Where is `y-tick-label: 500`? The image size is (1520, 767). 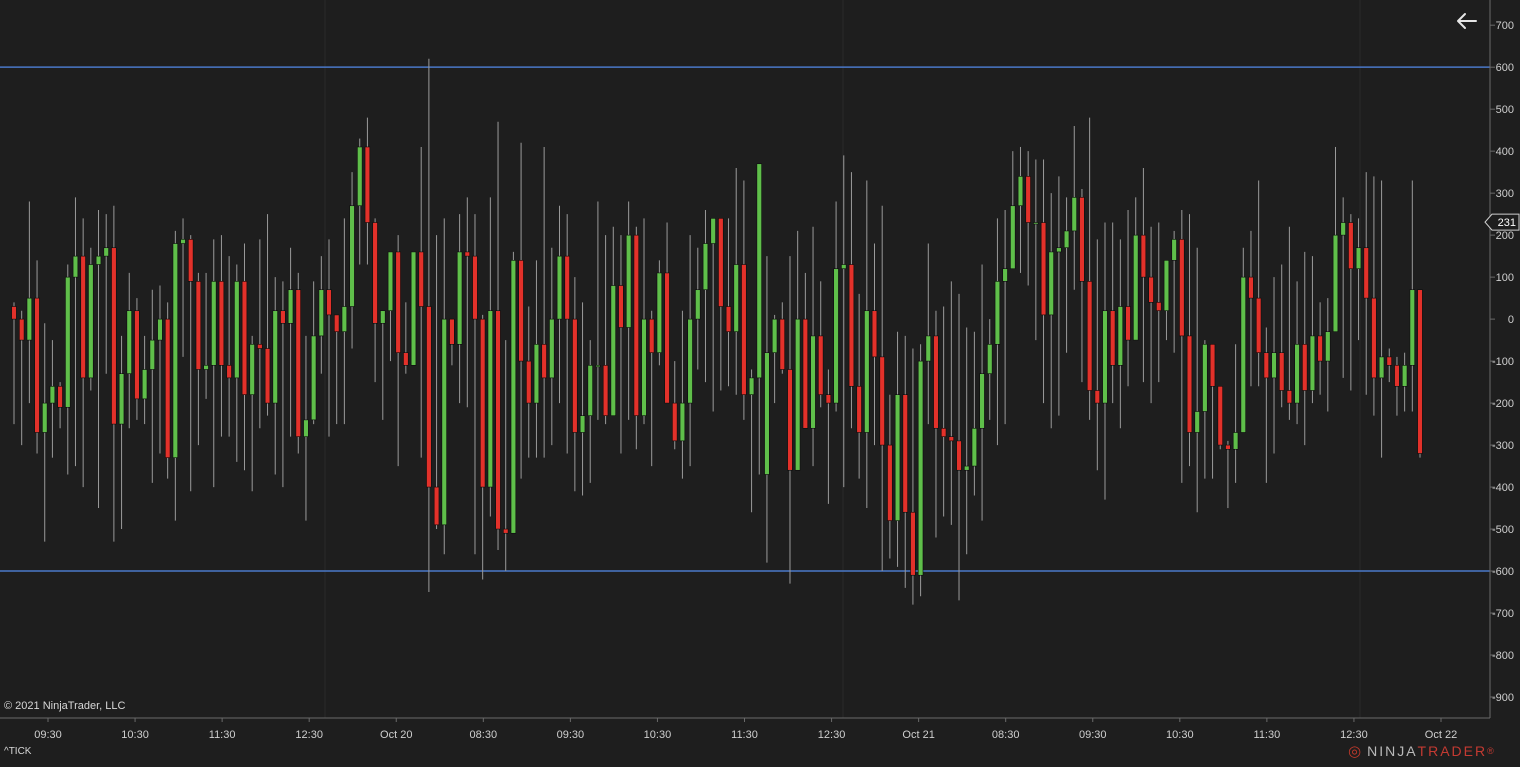
y-tick-label: 500 is located at coordinates (1505, 110).